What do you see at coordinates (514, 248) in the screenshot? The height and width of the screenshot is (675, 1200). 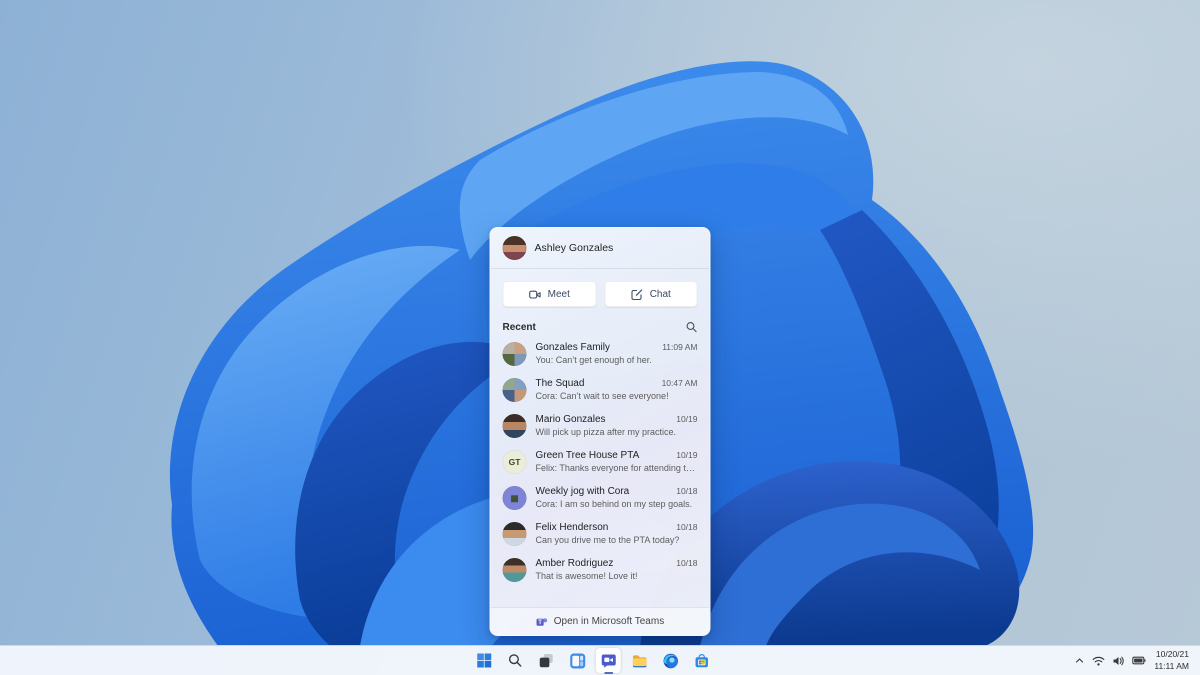 I see `user-avatar` at bounding box center [514, 248].